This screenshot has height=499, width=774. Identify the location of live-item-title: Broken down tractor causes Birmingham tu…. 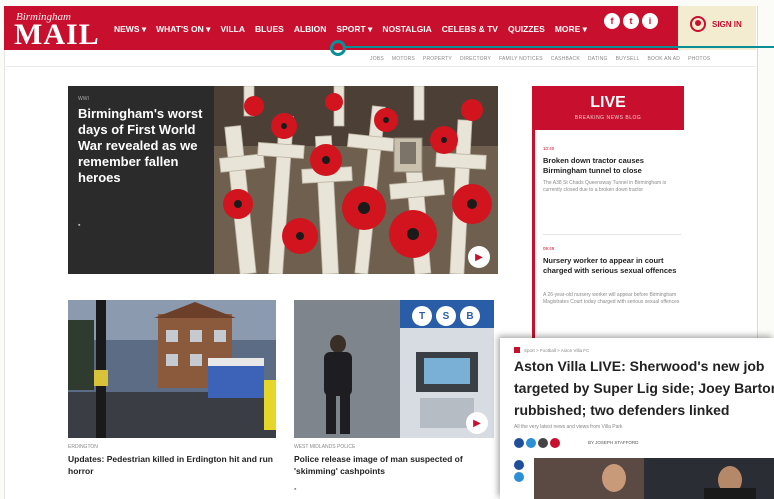
(613, 166).